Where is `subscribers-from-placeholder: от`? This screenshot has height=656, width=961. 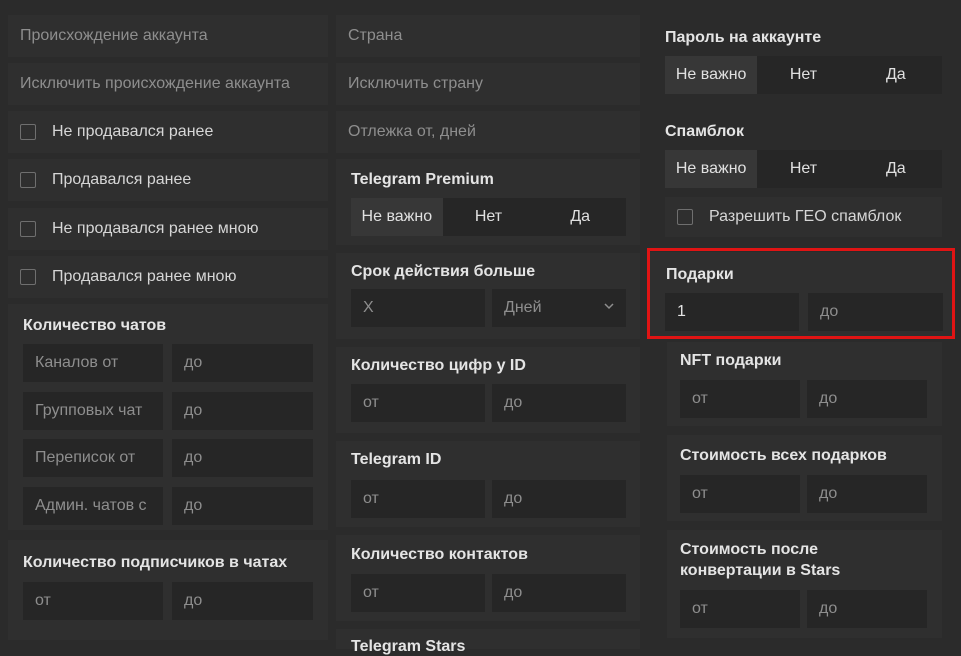
subscribers-from-placeholder: от is located at coordinates (43, 600).